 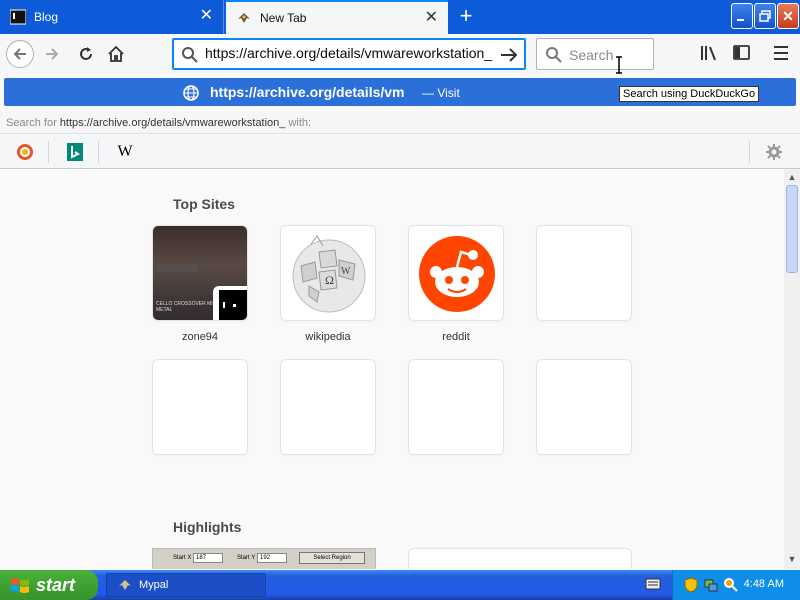 I want to click on site-favicon-frame, so click(x=230, y=303).